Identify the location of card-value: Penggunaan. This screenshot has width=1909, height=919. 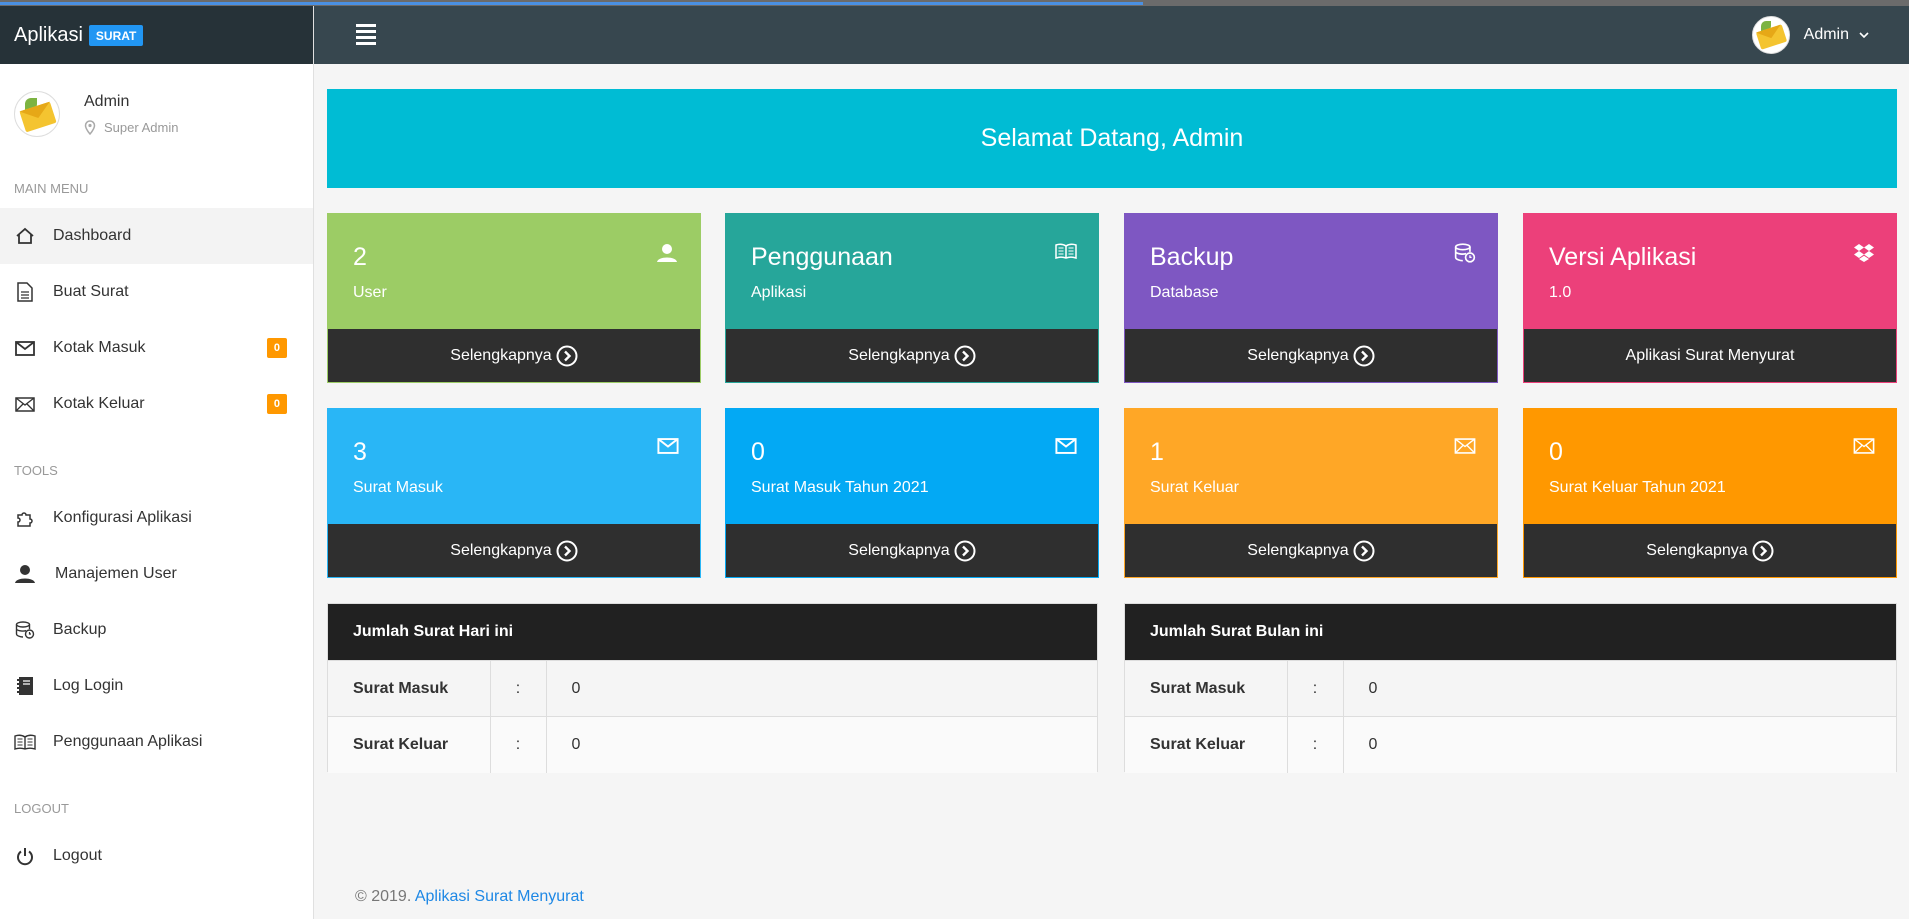
(822, 257).